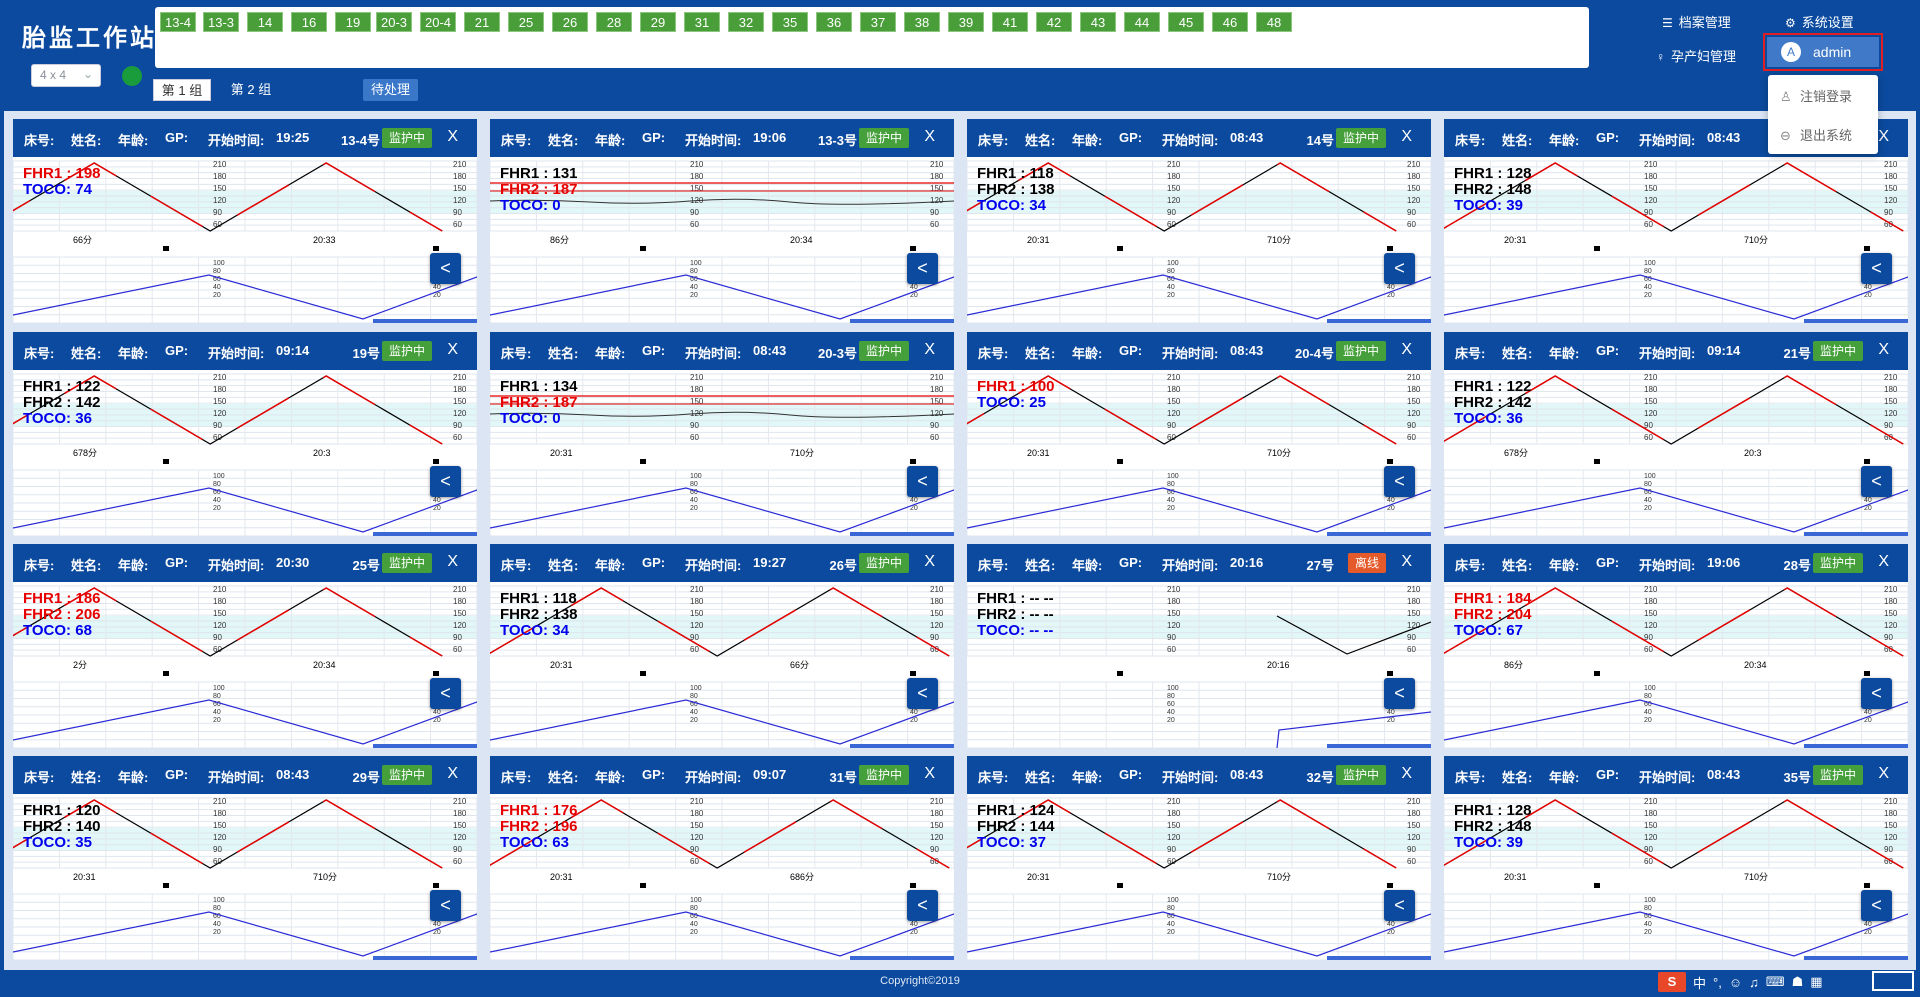 This screenshot has height=997, width=1920. What do you see at coordinates (1816, 982) in the screenshot?
I see `grid-icon: ▦` at bounding box center [1816, 982].